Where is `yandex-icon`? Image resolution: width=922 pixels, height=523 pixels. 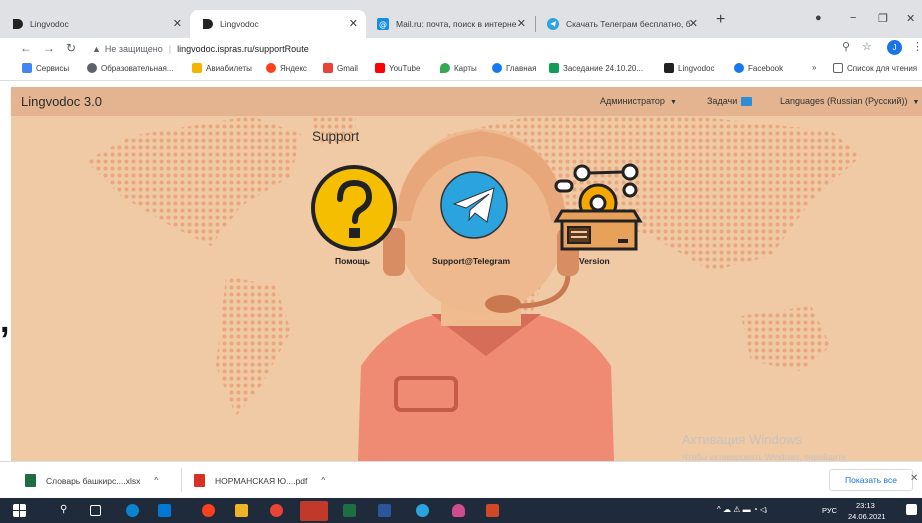
yandex-icon is located at coordinates (271, 68).